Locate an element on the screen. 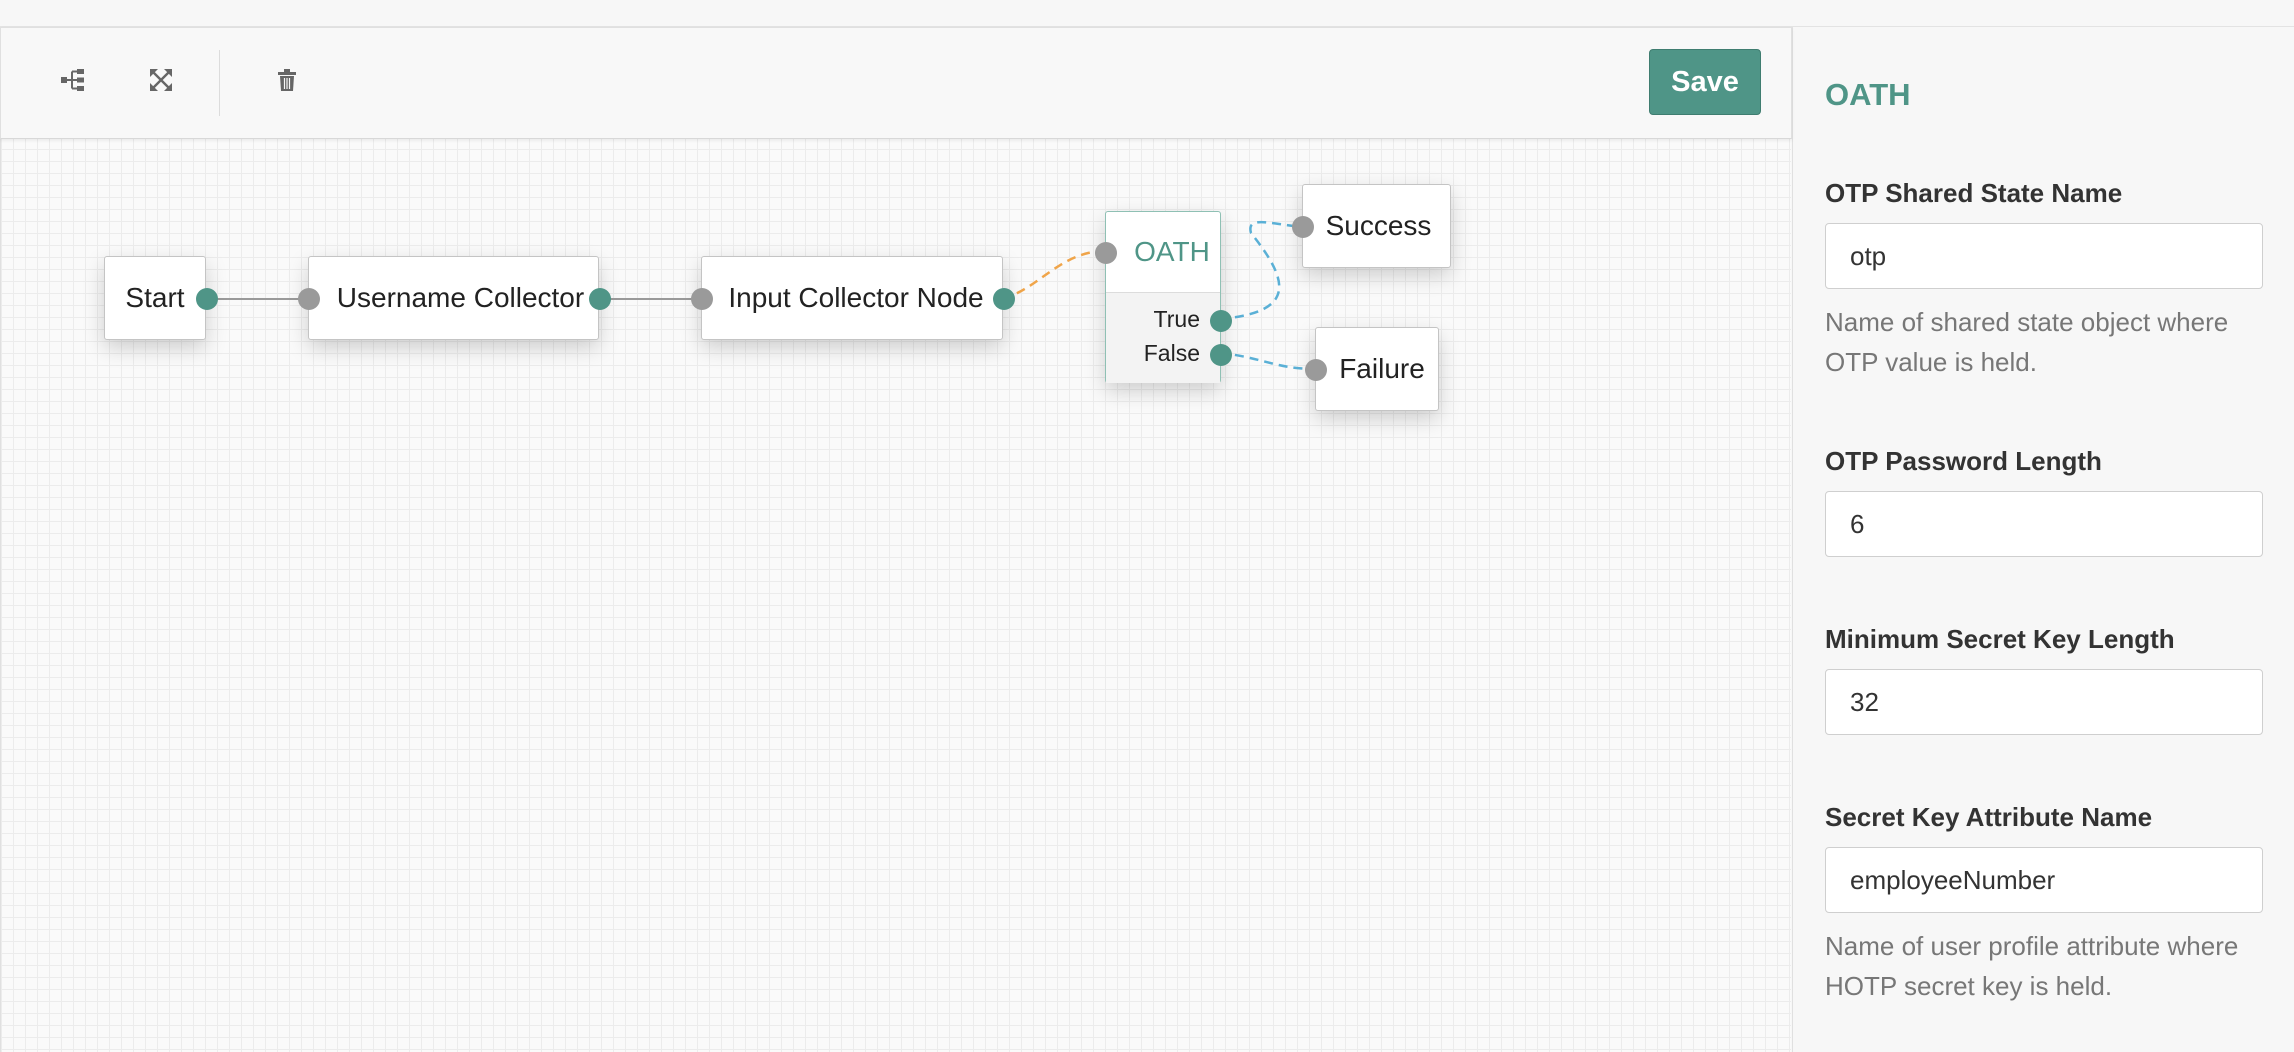 The height and width of the screenshot is (1052, 2294). link-input-oath is located at coordinates (1054, 275).